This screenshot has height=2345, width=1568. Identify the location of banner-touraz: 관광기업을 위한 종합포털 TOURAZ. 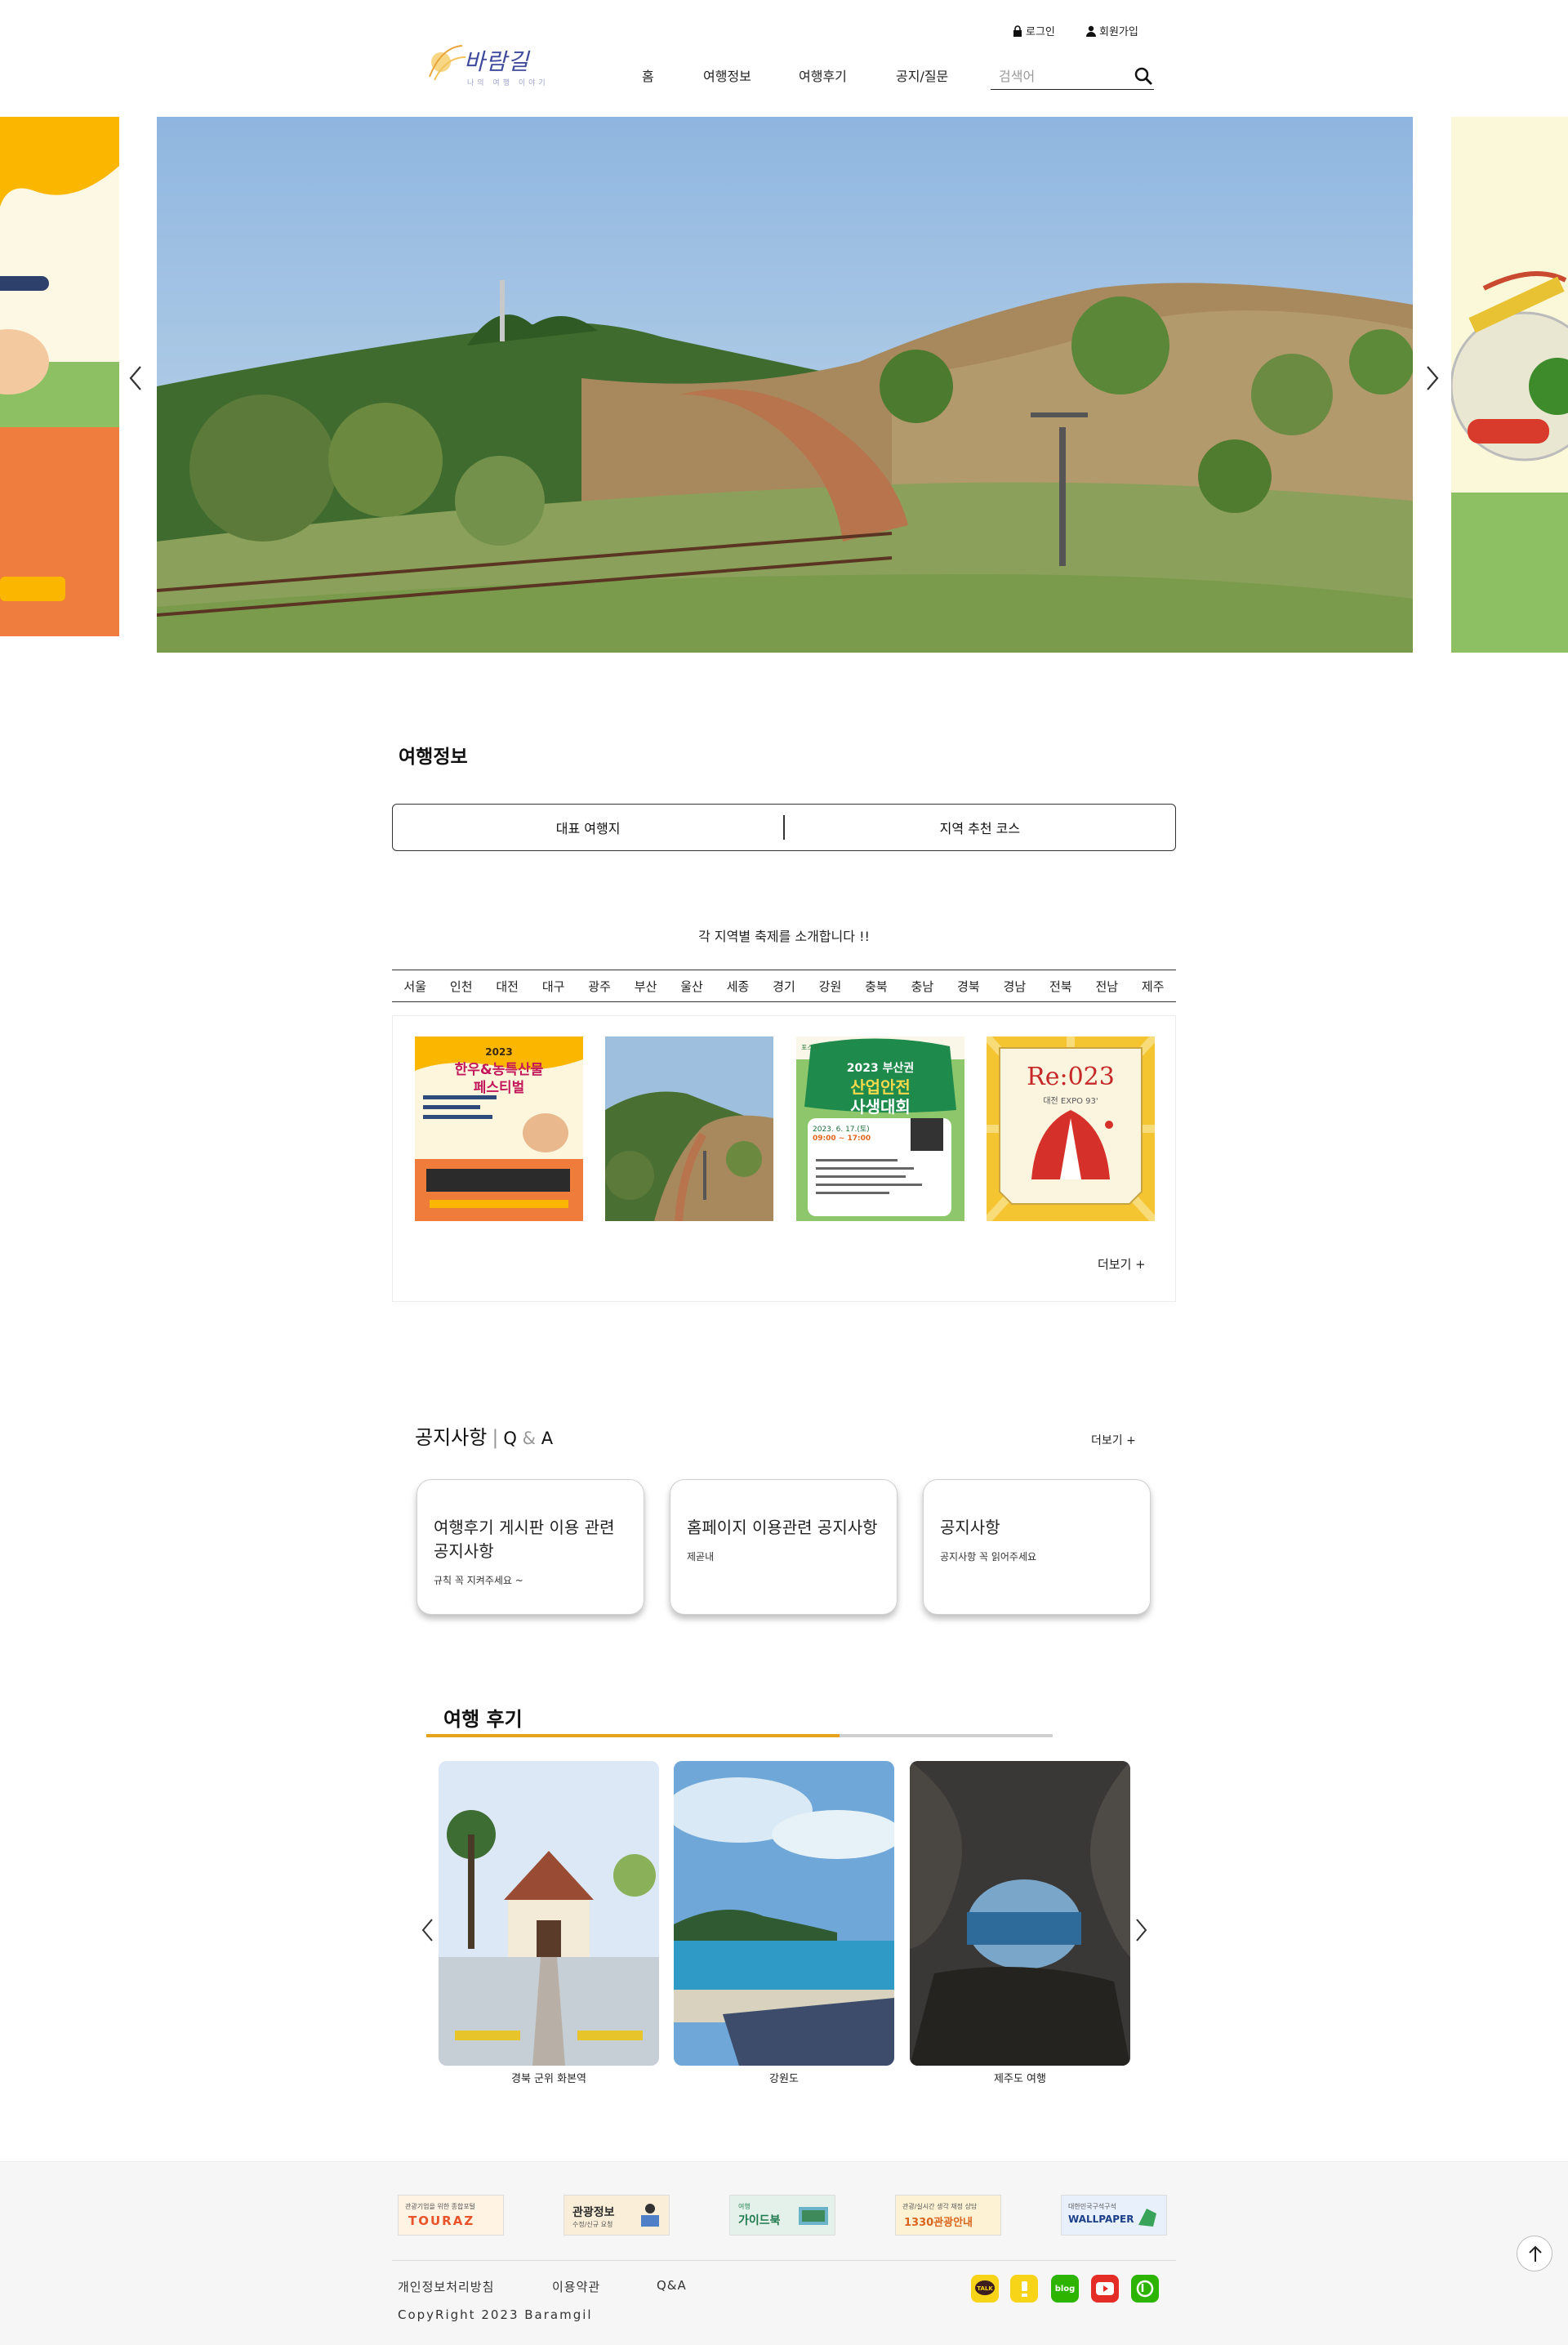
(451, 2215).